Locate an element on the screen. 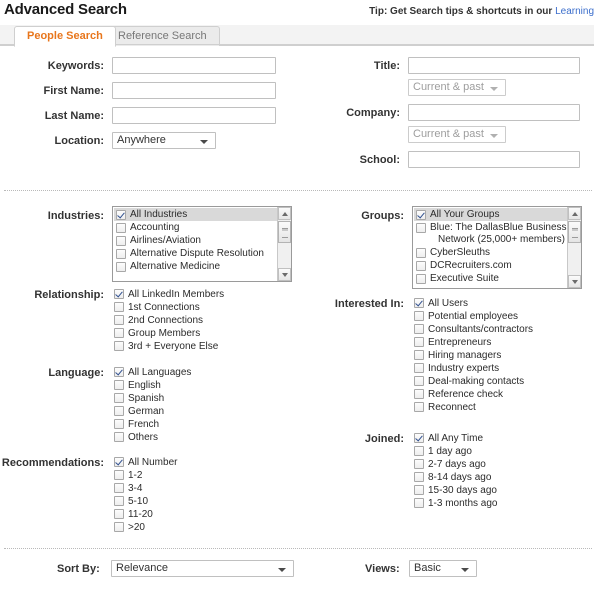  checkbox-item: 8-14 days ago is located at coordinates (456, 477).